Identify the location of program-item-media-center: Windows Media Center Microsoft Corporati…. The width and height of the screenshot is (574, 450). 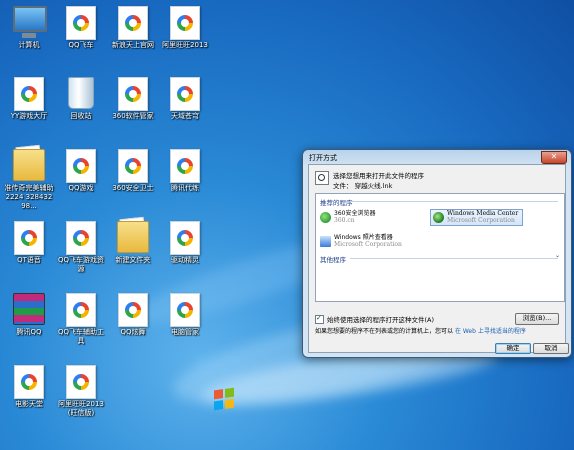
(477, 217).